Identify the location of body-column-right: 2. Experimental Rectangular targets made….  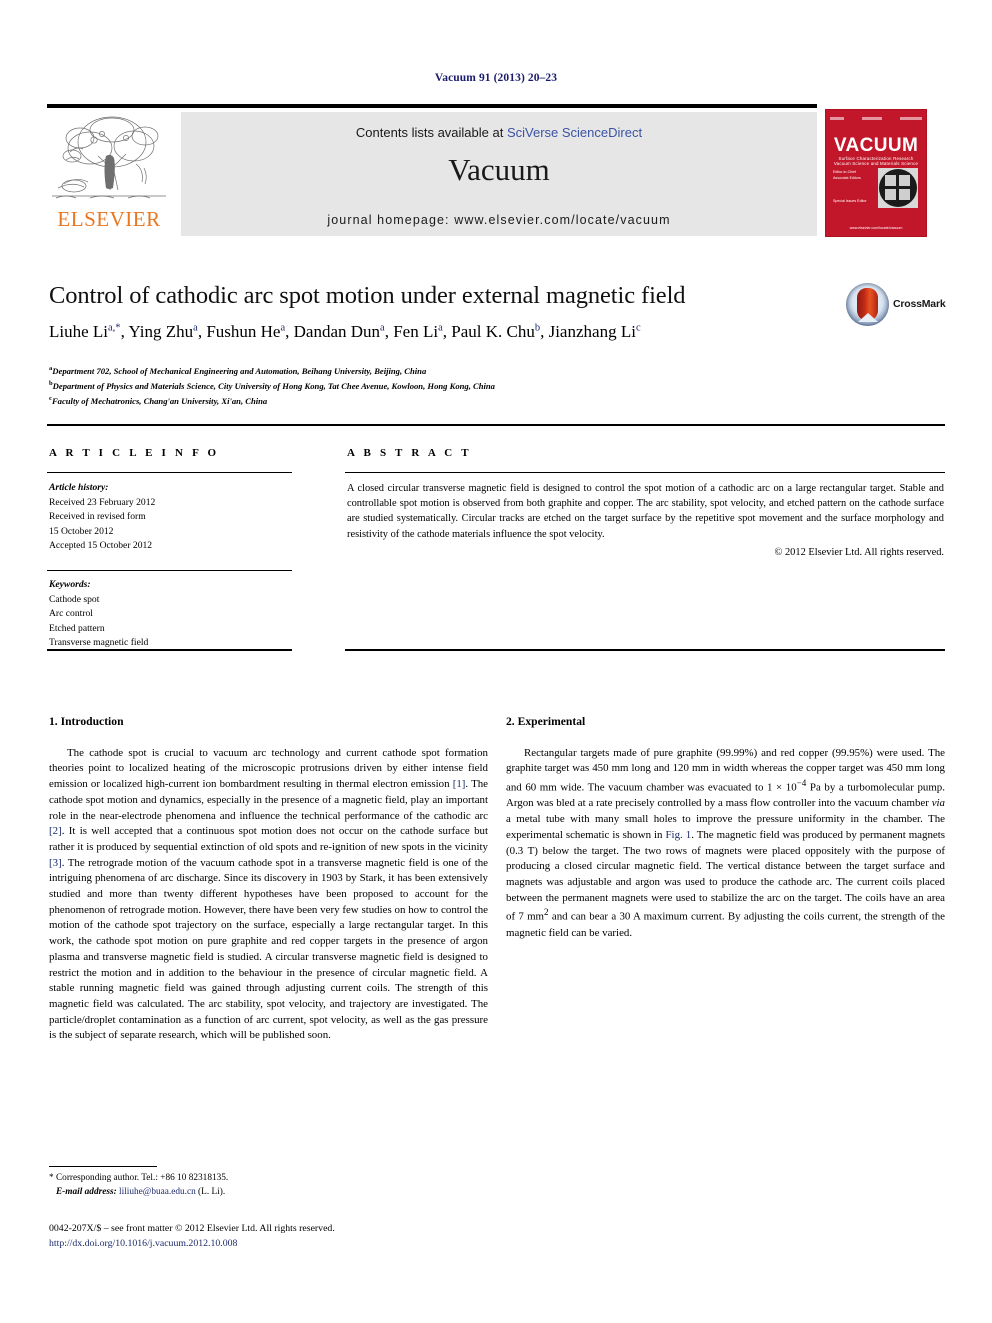
(725, 827).